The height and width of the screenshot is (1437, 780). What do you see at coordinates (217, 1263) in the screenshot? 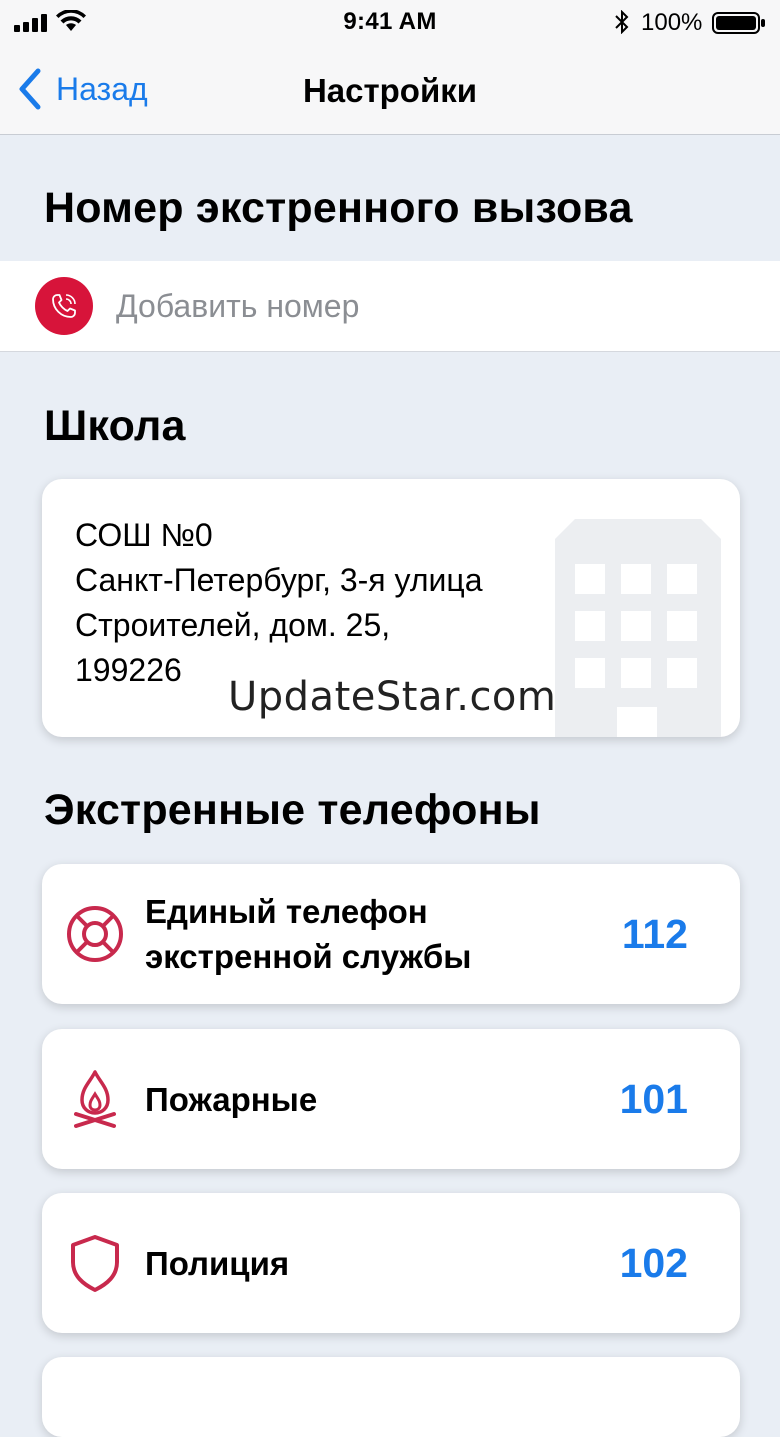
I see `phone-card-label: Полиция` at bounding box center [217, 1263].